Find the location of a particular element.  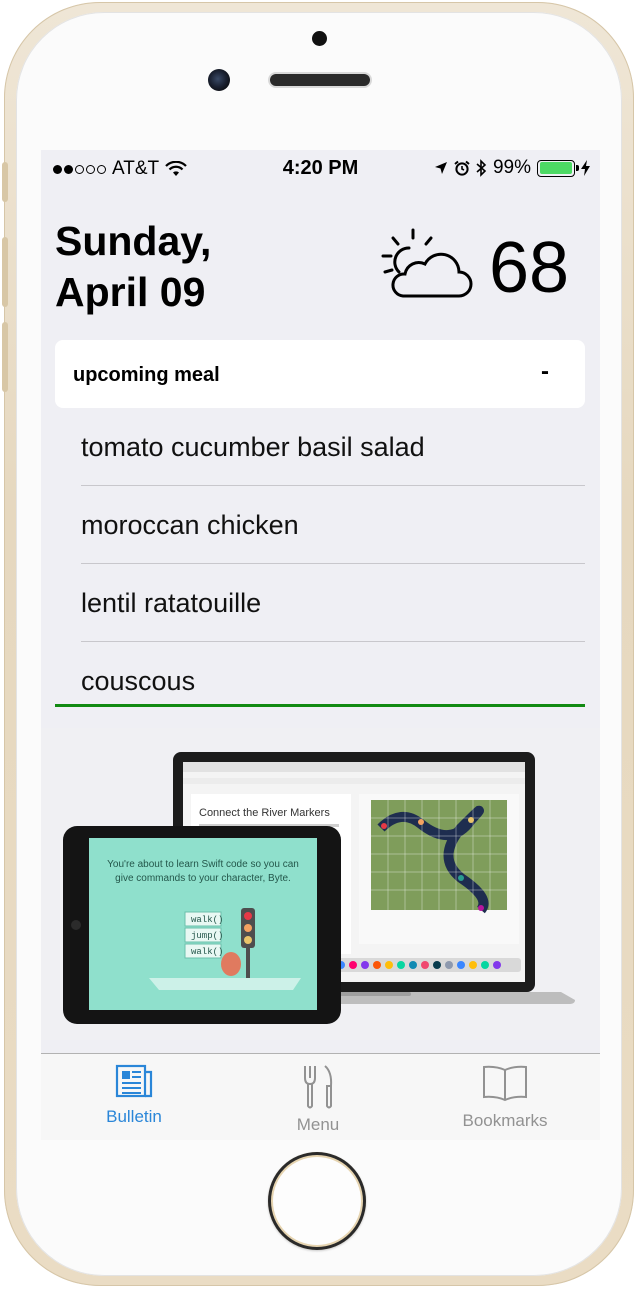

collapse-toggle: - is located at coordinates (545, 372).